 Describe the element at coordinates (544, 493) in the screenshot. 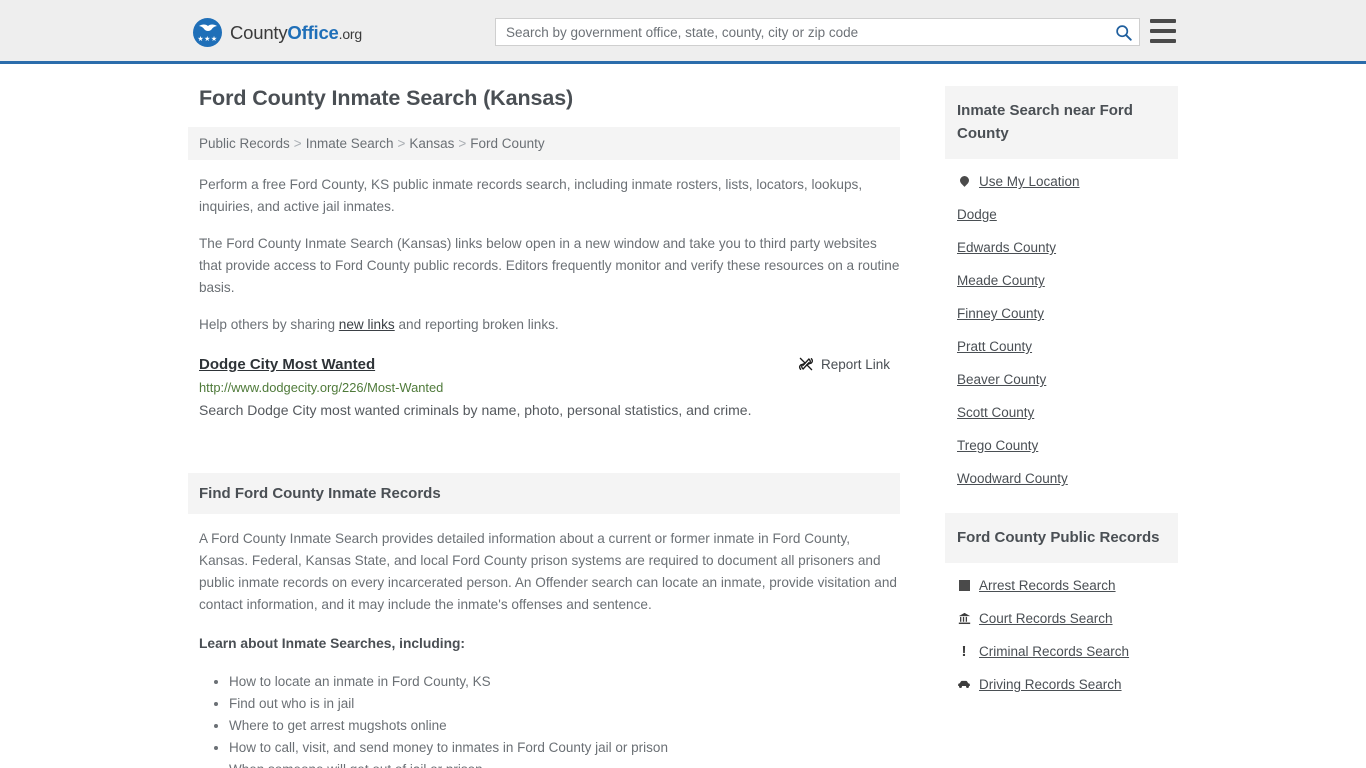

I see `section-heading: Find Ford County Inmate Records` at that location.